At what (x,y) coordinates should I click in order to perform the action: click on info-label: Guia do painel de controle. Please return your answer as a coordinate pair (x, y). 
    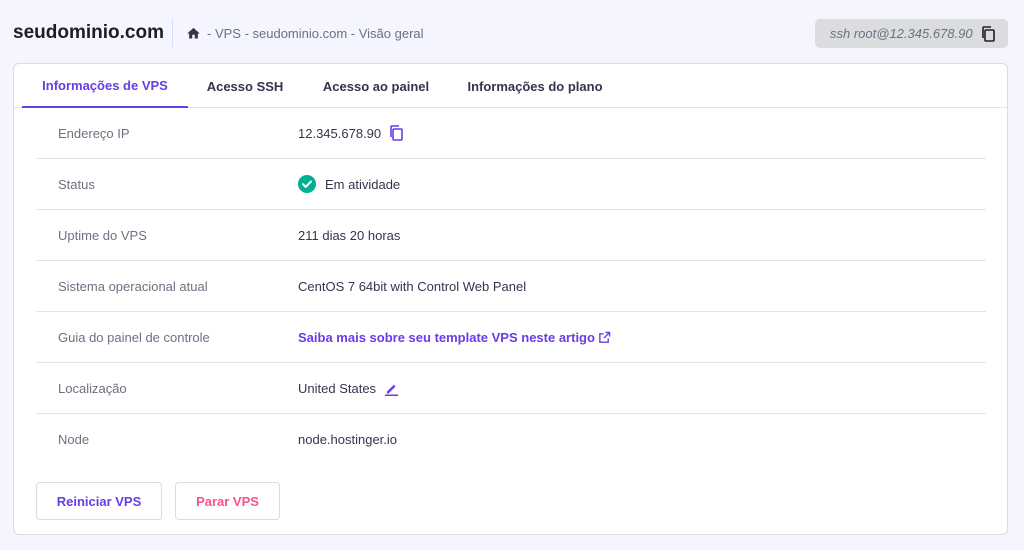
    Looking at the image, I should click on (134, 337).